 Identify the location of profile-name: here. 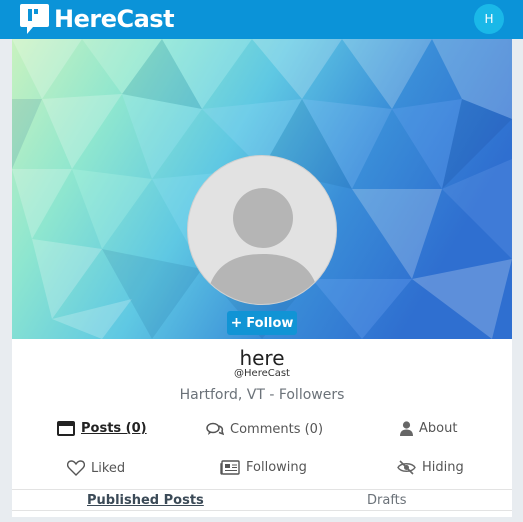
(262, 358).